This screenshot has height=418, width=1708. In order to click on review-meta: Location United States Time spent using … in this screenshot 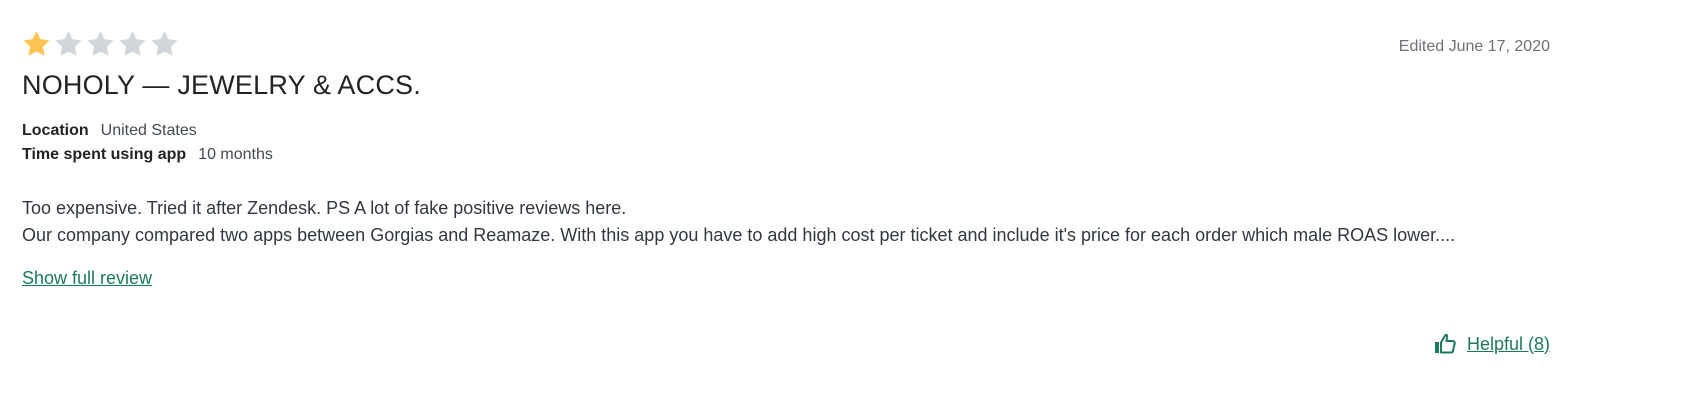, I will do `click(147, 143)`.